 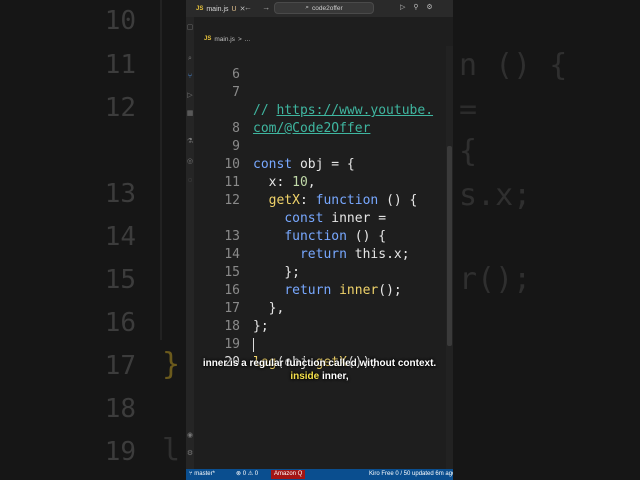 I want to click on command-center-search: ⌕ code2offer, so click(x=324, y=8).